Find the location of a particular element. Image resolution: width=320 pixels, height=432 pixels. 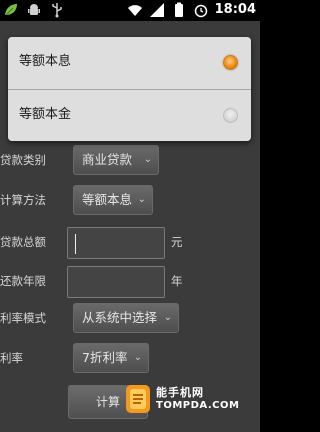

rate-mode-label: 利率模式 is located at coordinates (23, 318).